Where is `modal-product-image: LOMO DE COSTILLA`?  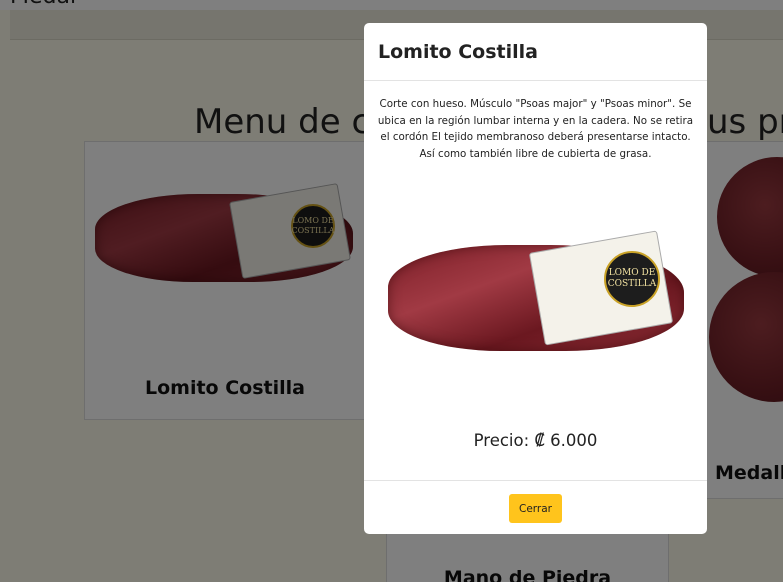
modal-product-image: LOMO DE COSTILLA is located at coordinates (536, 293).